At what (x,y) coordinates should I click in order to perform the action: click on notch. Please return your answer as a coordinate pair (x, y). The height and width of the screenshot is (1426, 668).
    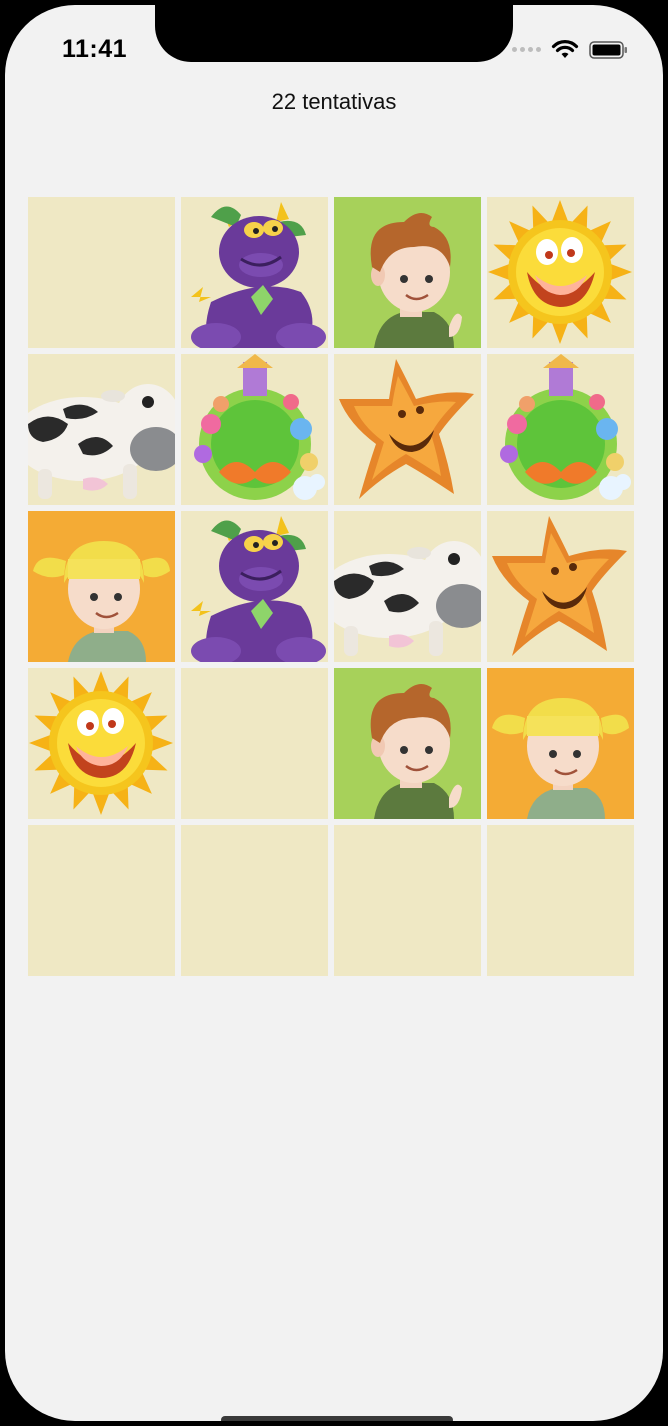
    Looking at the image, I should click on (334, 33).